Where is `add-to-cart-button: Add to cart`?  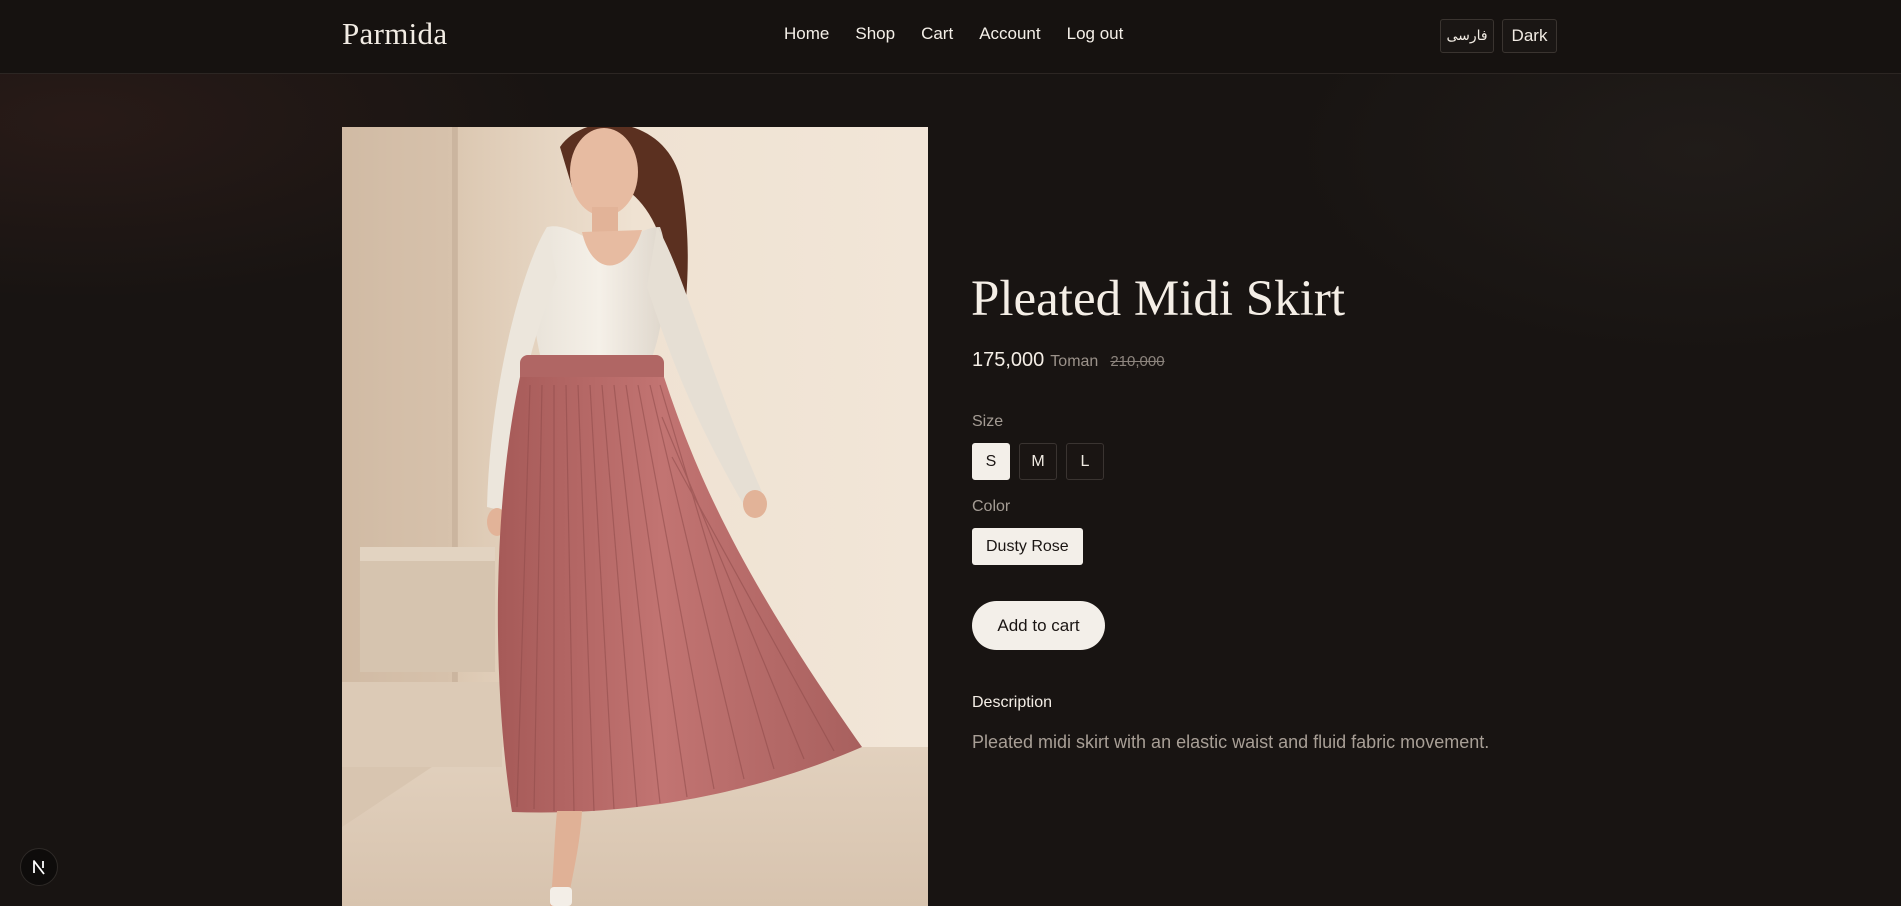 add-to-cart-button: Add to cart is located at coordinates (1038, 625).